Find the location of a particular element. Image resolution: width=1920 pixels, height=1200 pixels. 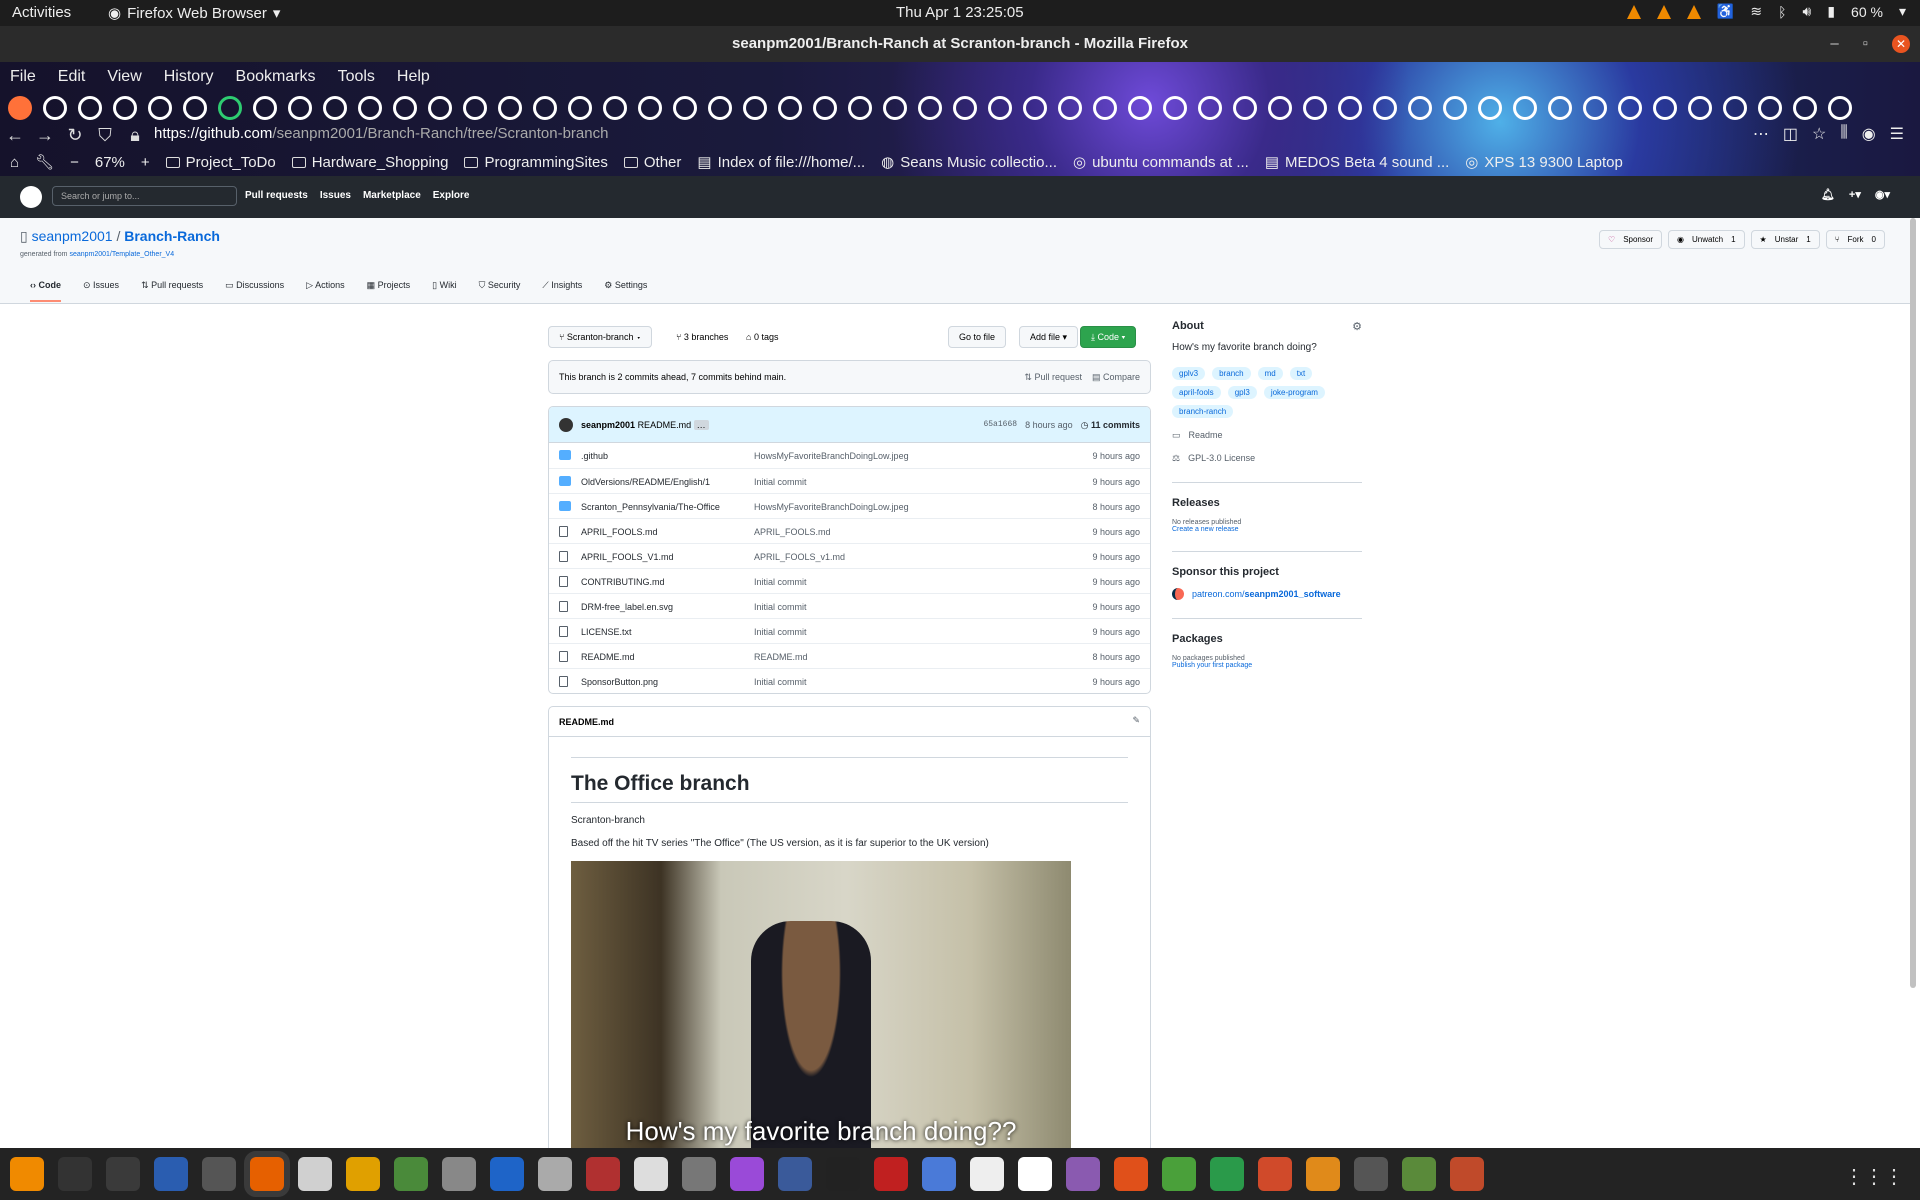

text-editor-icon is located at coordinates (171, 1174).